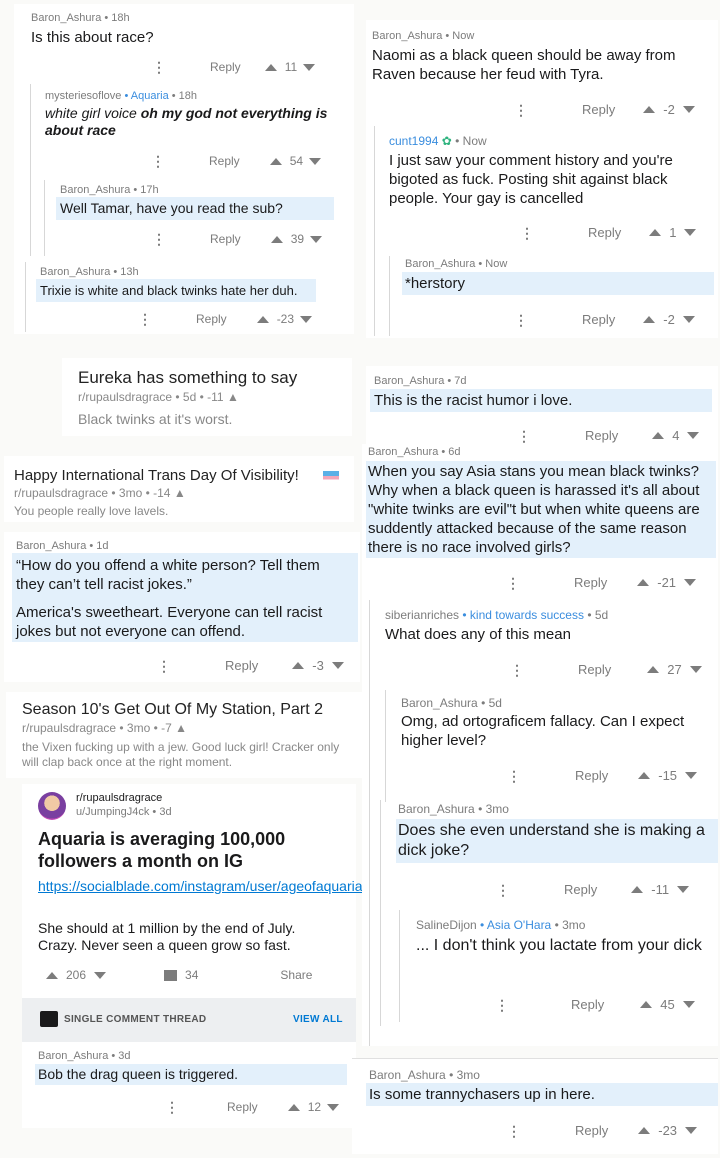 This screenshot has height=1158, width=720. What do you see at coordinates (413, 141) in the screenshot?
I see `username: cunt1994` at bounding box center [413, 141].